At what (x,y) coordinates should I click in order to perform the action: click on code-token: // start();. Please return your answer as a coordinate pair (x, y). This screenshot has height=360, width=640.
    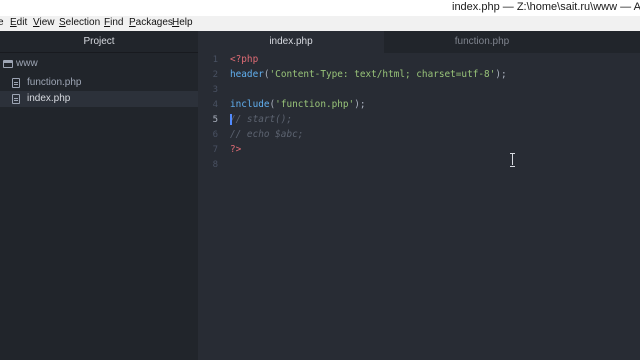
    Looking at the image, I should click on (261, 119).